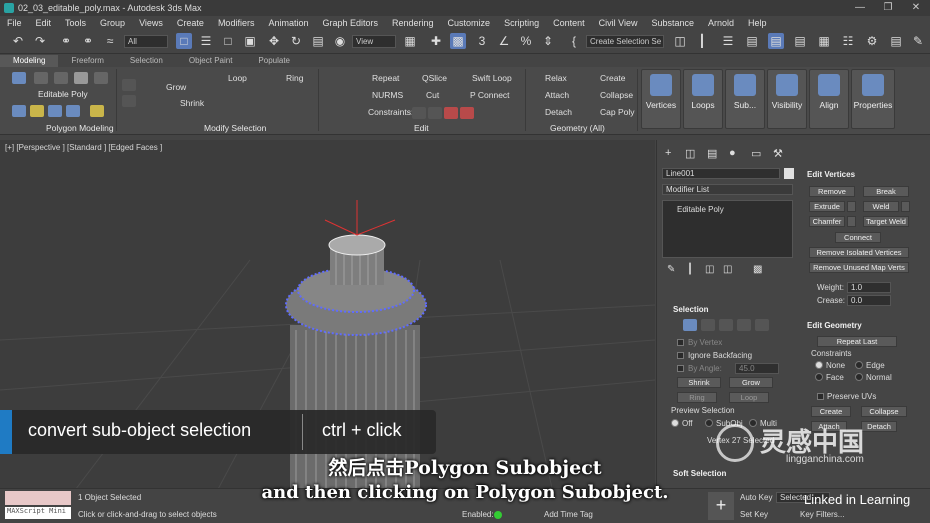 This screenshot has height=523, width=930. I want to click on create-tab-icon: +, so click(668, 153).